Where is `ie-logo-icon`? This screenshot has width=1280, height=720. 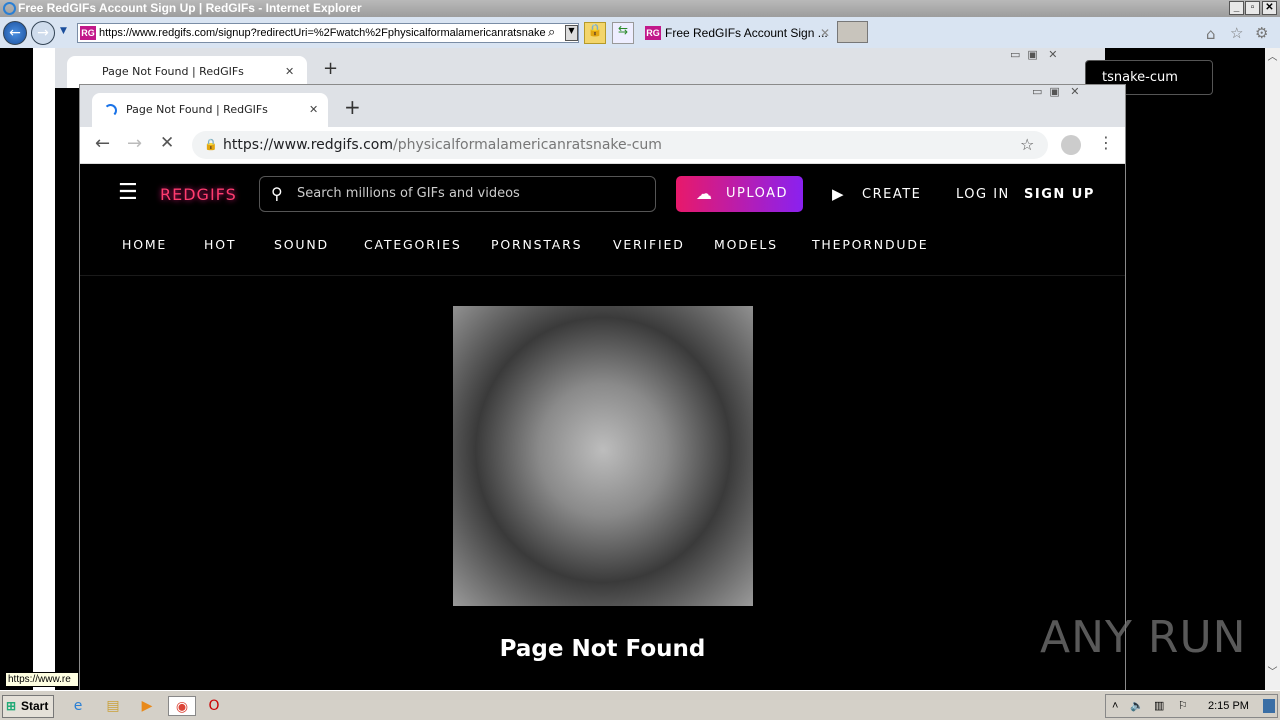 ie-logo-icon is located at coordinates (9, 8).